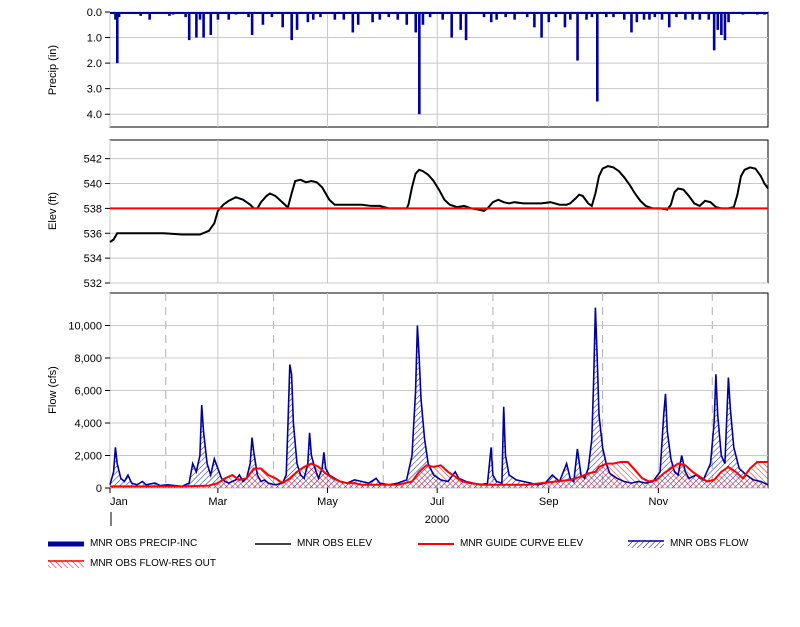 The height and width of the screenshot is (627, 800). Describe the element at coordinates (88, 359) in the screenshot. I see `ytick-label: 8,000` at that location.